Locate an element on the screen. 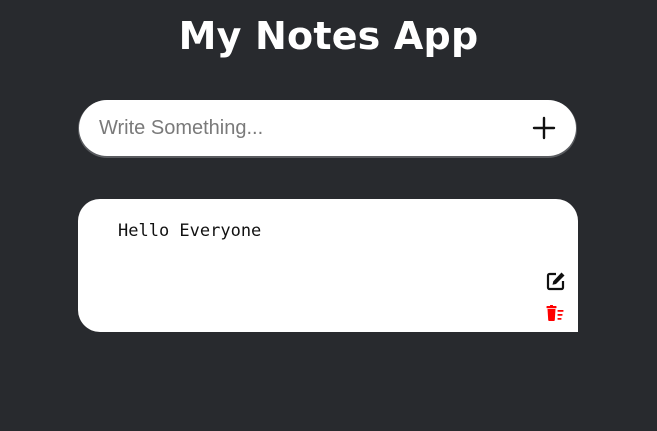  note-composer is located at coordinates (327, 128).